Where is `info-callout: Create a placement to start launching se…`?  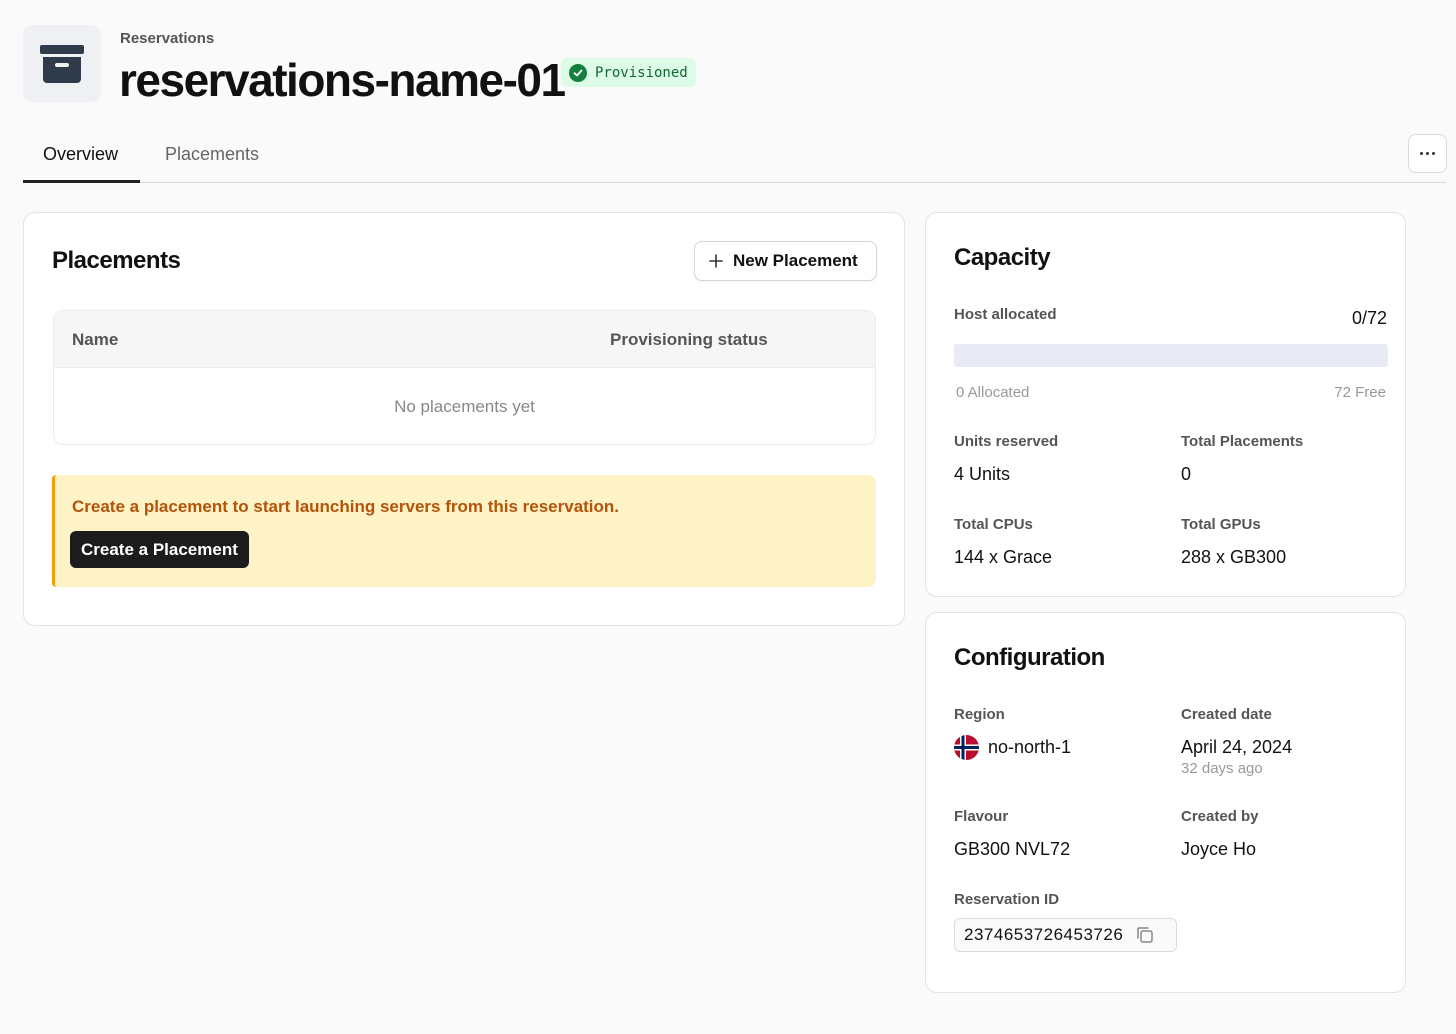 info-callout: Create a placement to start launching se… is located at coordinates (464, 531).